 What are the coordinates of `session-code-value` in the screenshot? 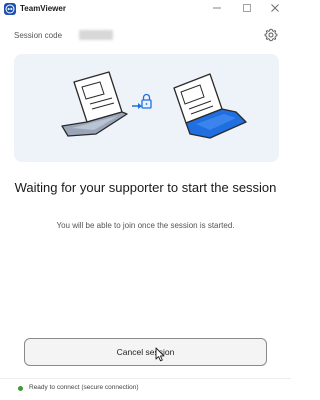 It's located at (96, 35).